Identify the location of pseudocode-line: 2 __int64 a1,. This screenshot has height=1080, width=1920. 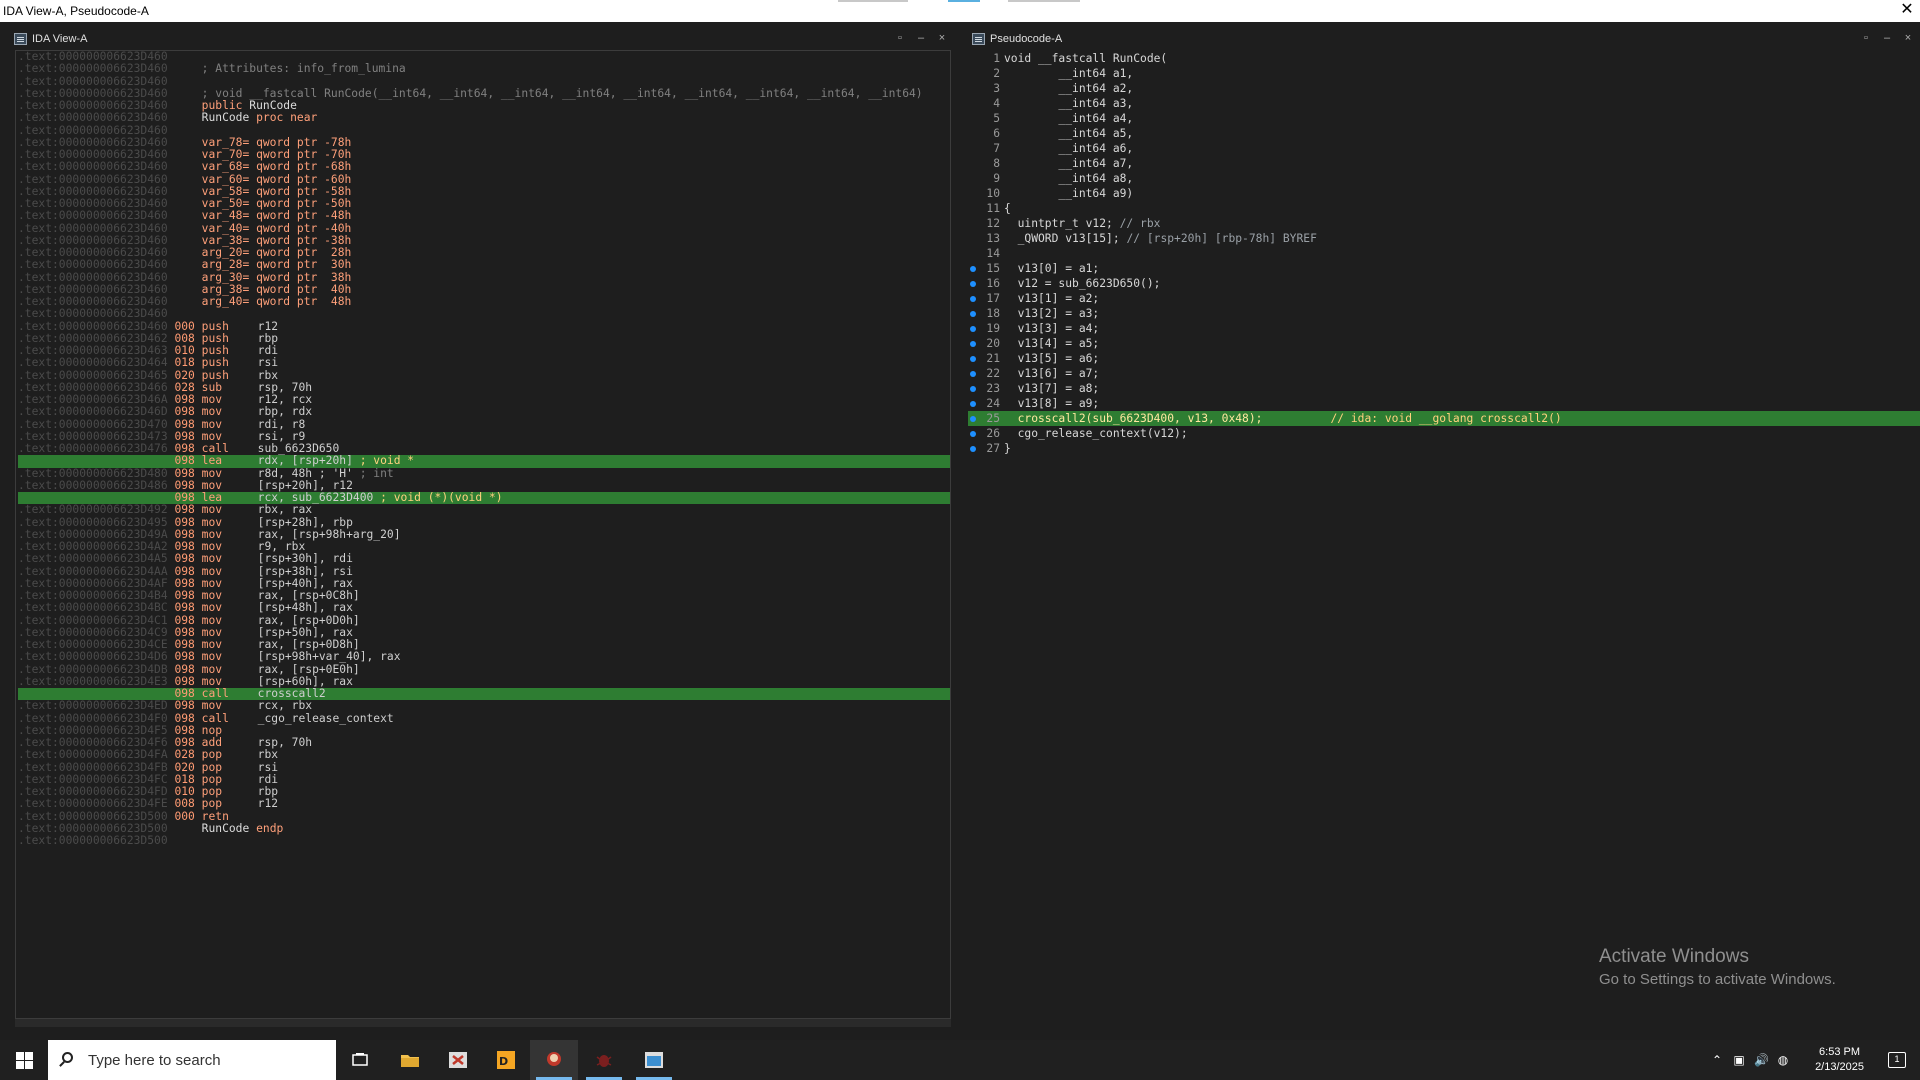
(1444, 73).